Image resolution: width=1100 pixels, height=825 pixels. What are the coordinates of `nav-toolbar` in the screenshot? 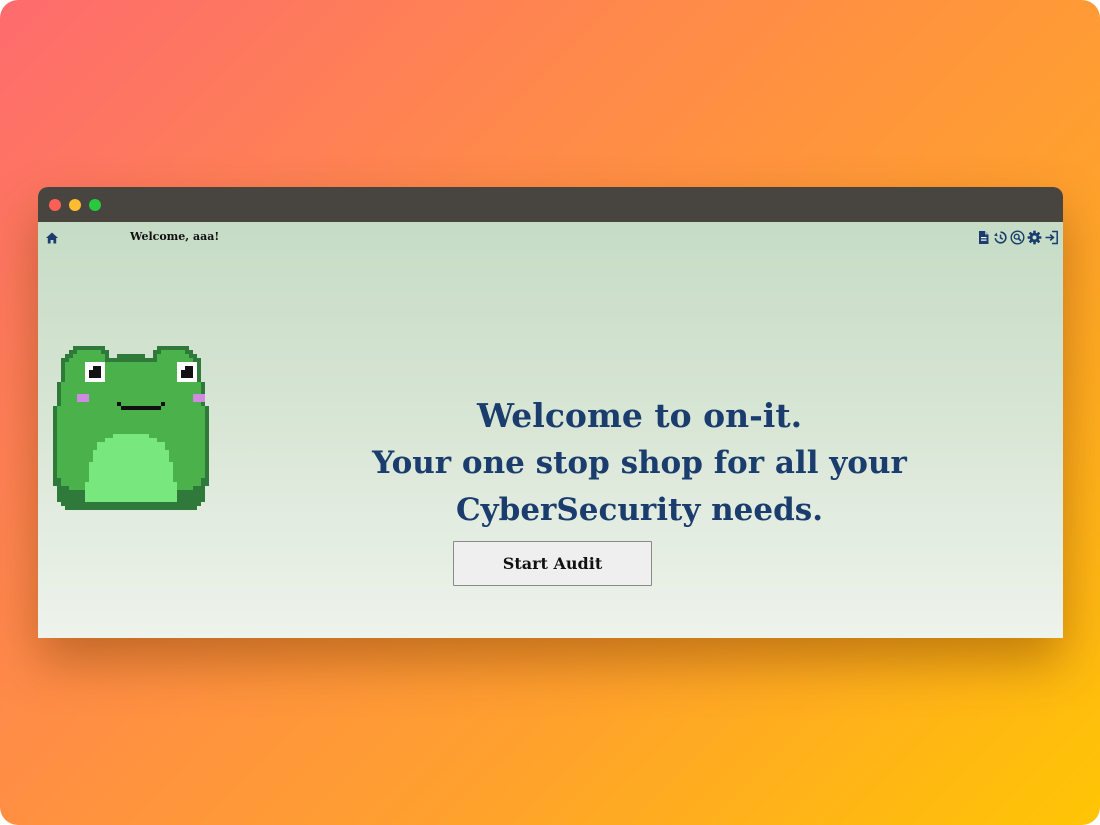 It's located at (1017, 237).